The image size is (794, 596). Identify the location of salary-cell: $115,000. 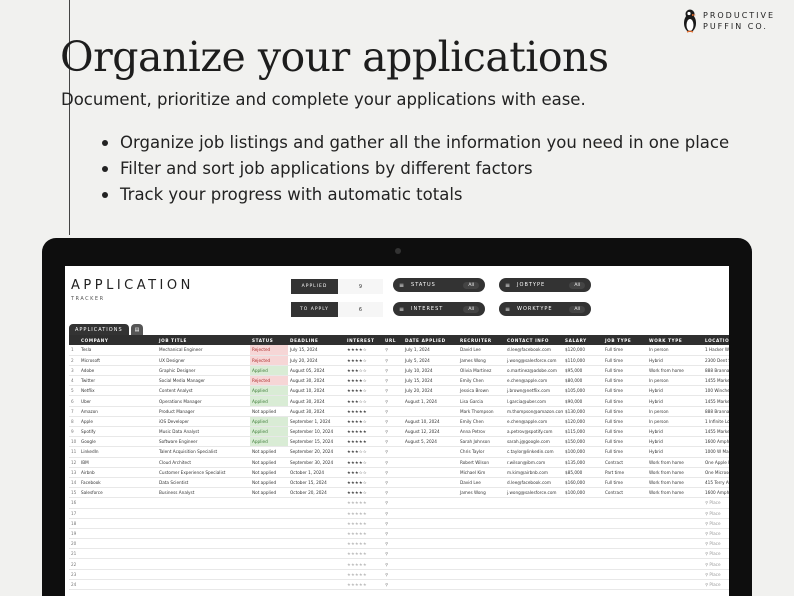
(583, 432).